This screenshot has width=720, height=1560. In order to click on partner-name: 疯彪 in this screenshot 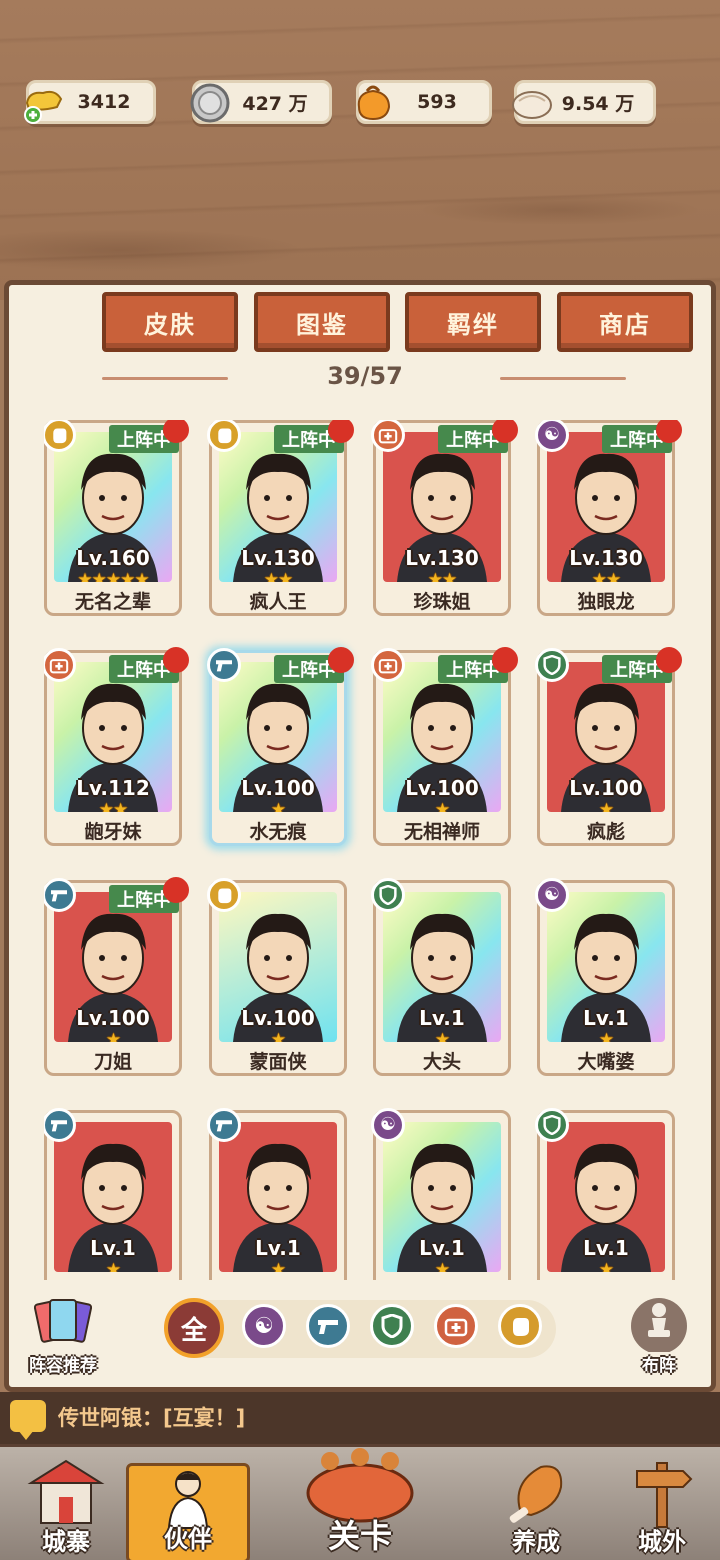, I will do `click(605, 832)`.